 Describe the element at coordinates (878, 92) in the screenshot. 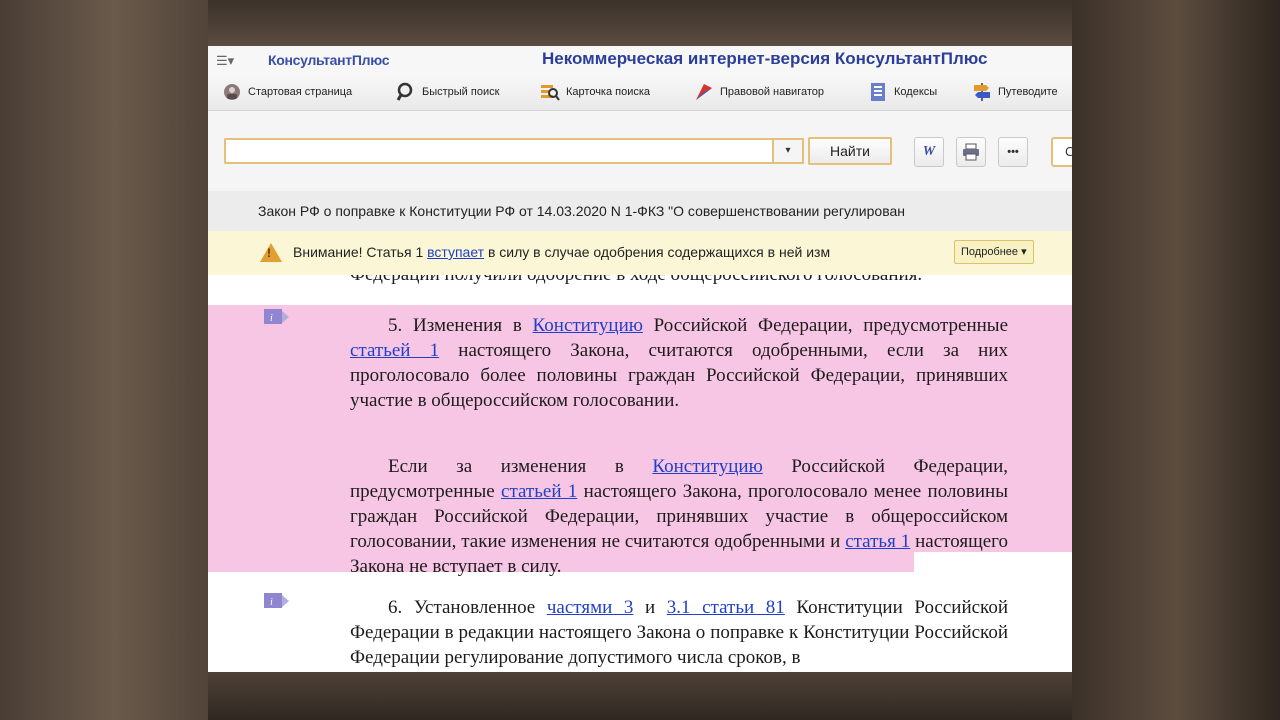

I see `codes-icon` at that location.